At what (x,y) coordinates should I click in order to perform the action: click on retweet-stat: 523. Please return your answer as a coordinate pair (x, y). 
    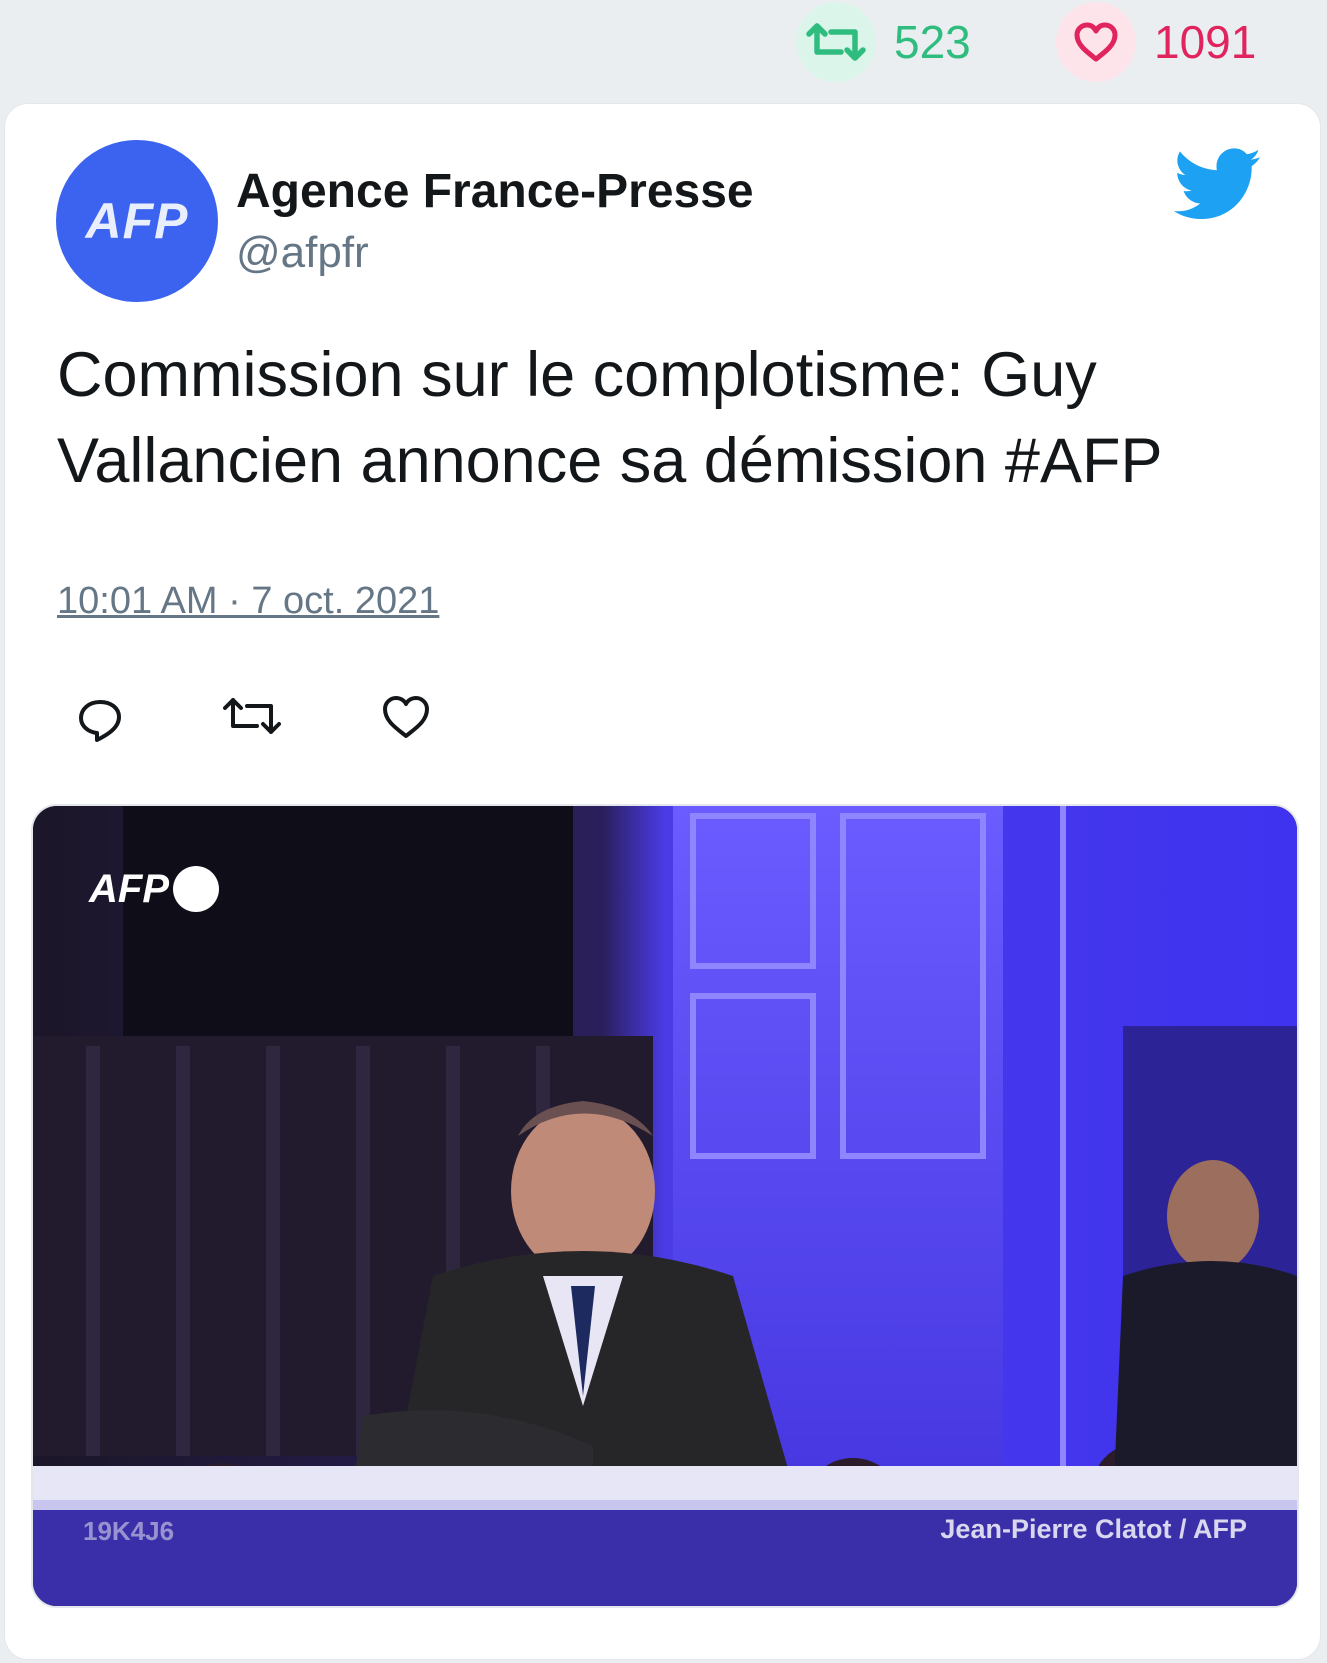
    Looking at the image, I should click on (883, 42).